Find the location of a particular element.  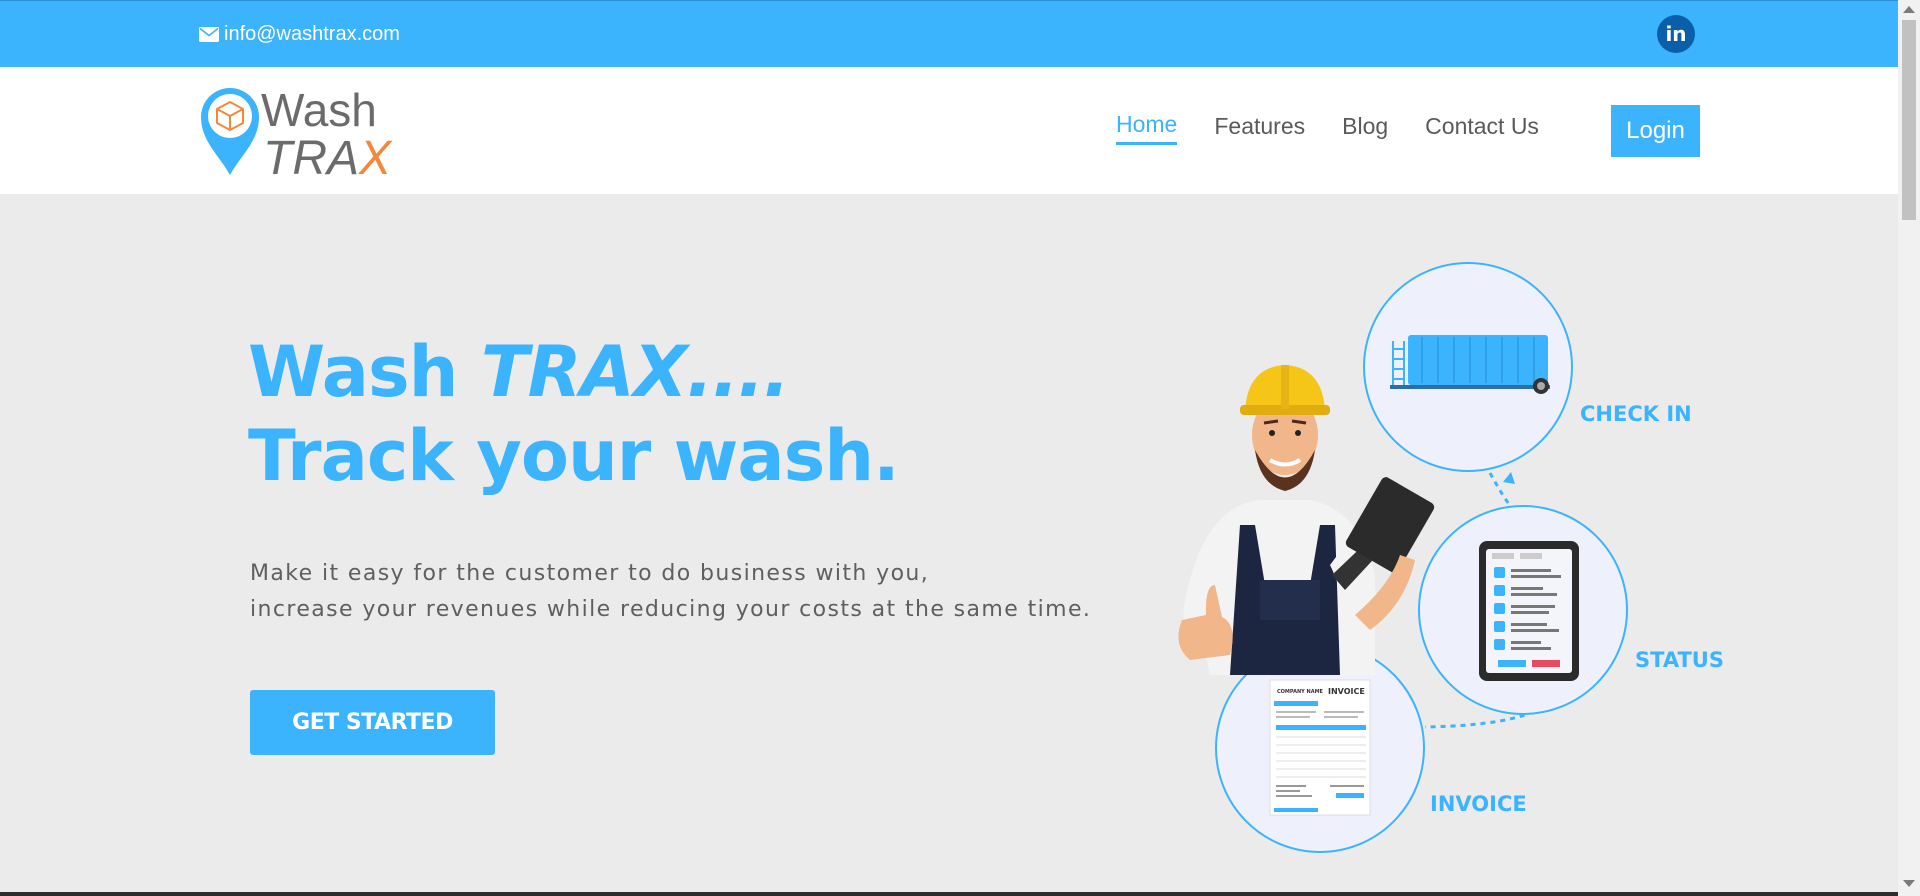

hero-title-line2: Track your wash. is located at coordinates (574, 456).